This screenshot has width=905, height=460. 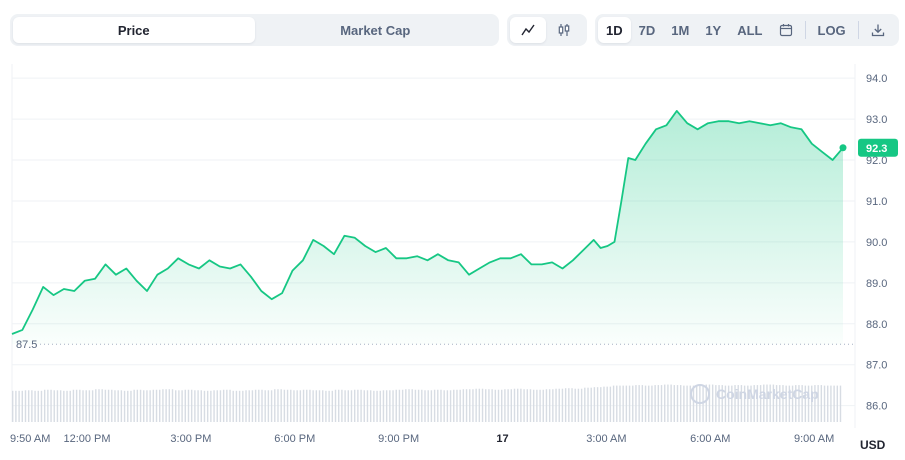 I want to click on y-tick-label: 88.0, so click(x=876, y=325).